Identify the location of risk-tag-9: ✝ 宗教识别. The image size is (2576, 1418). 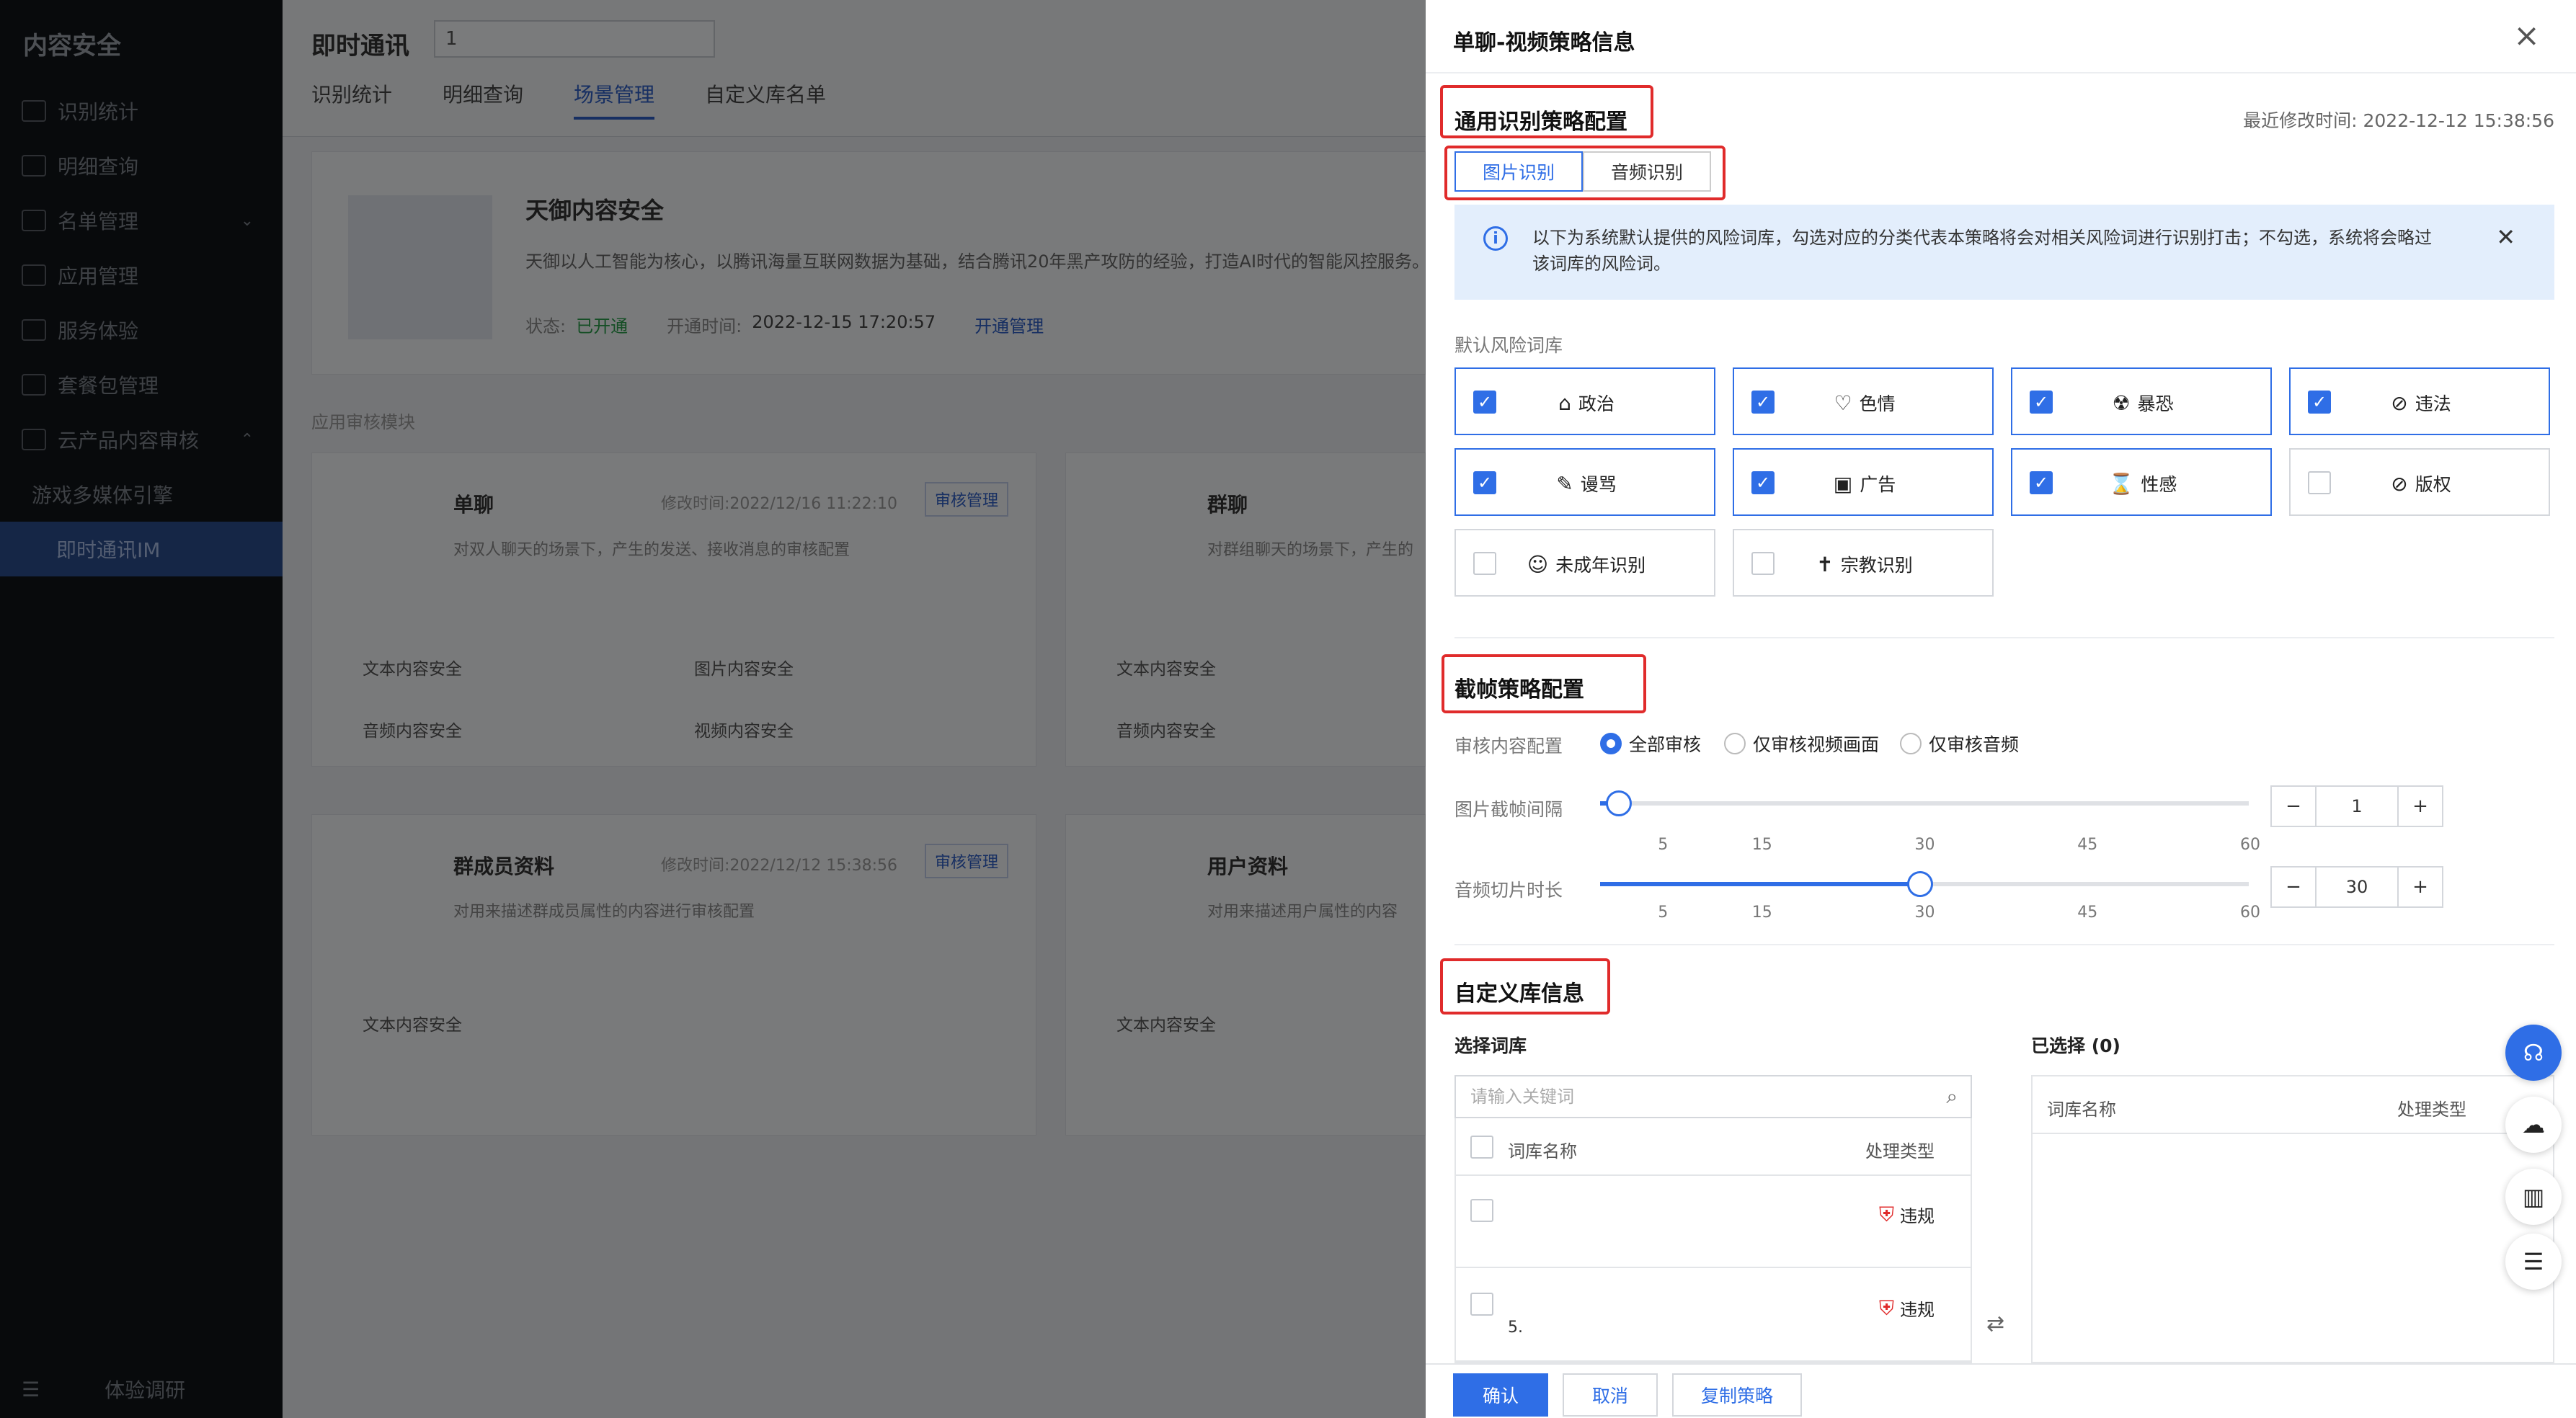
(1863, 563).